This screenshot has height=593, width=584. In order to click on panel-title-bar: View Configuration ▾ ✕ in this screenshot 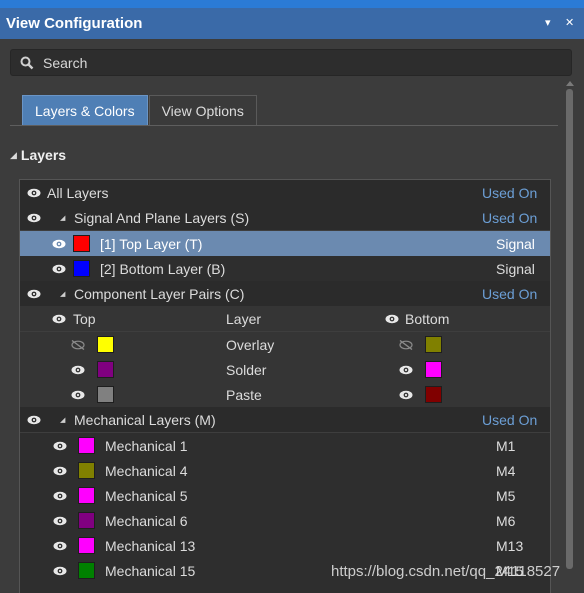, I will do `click(292, 23)`.